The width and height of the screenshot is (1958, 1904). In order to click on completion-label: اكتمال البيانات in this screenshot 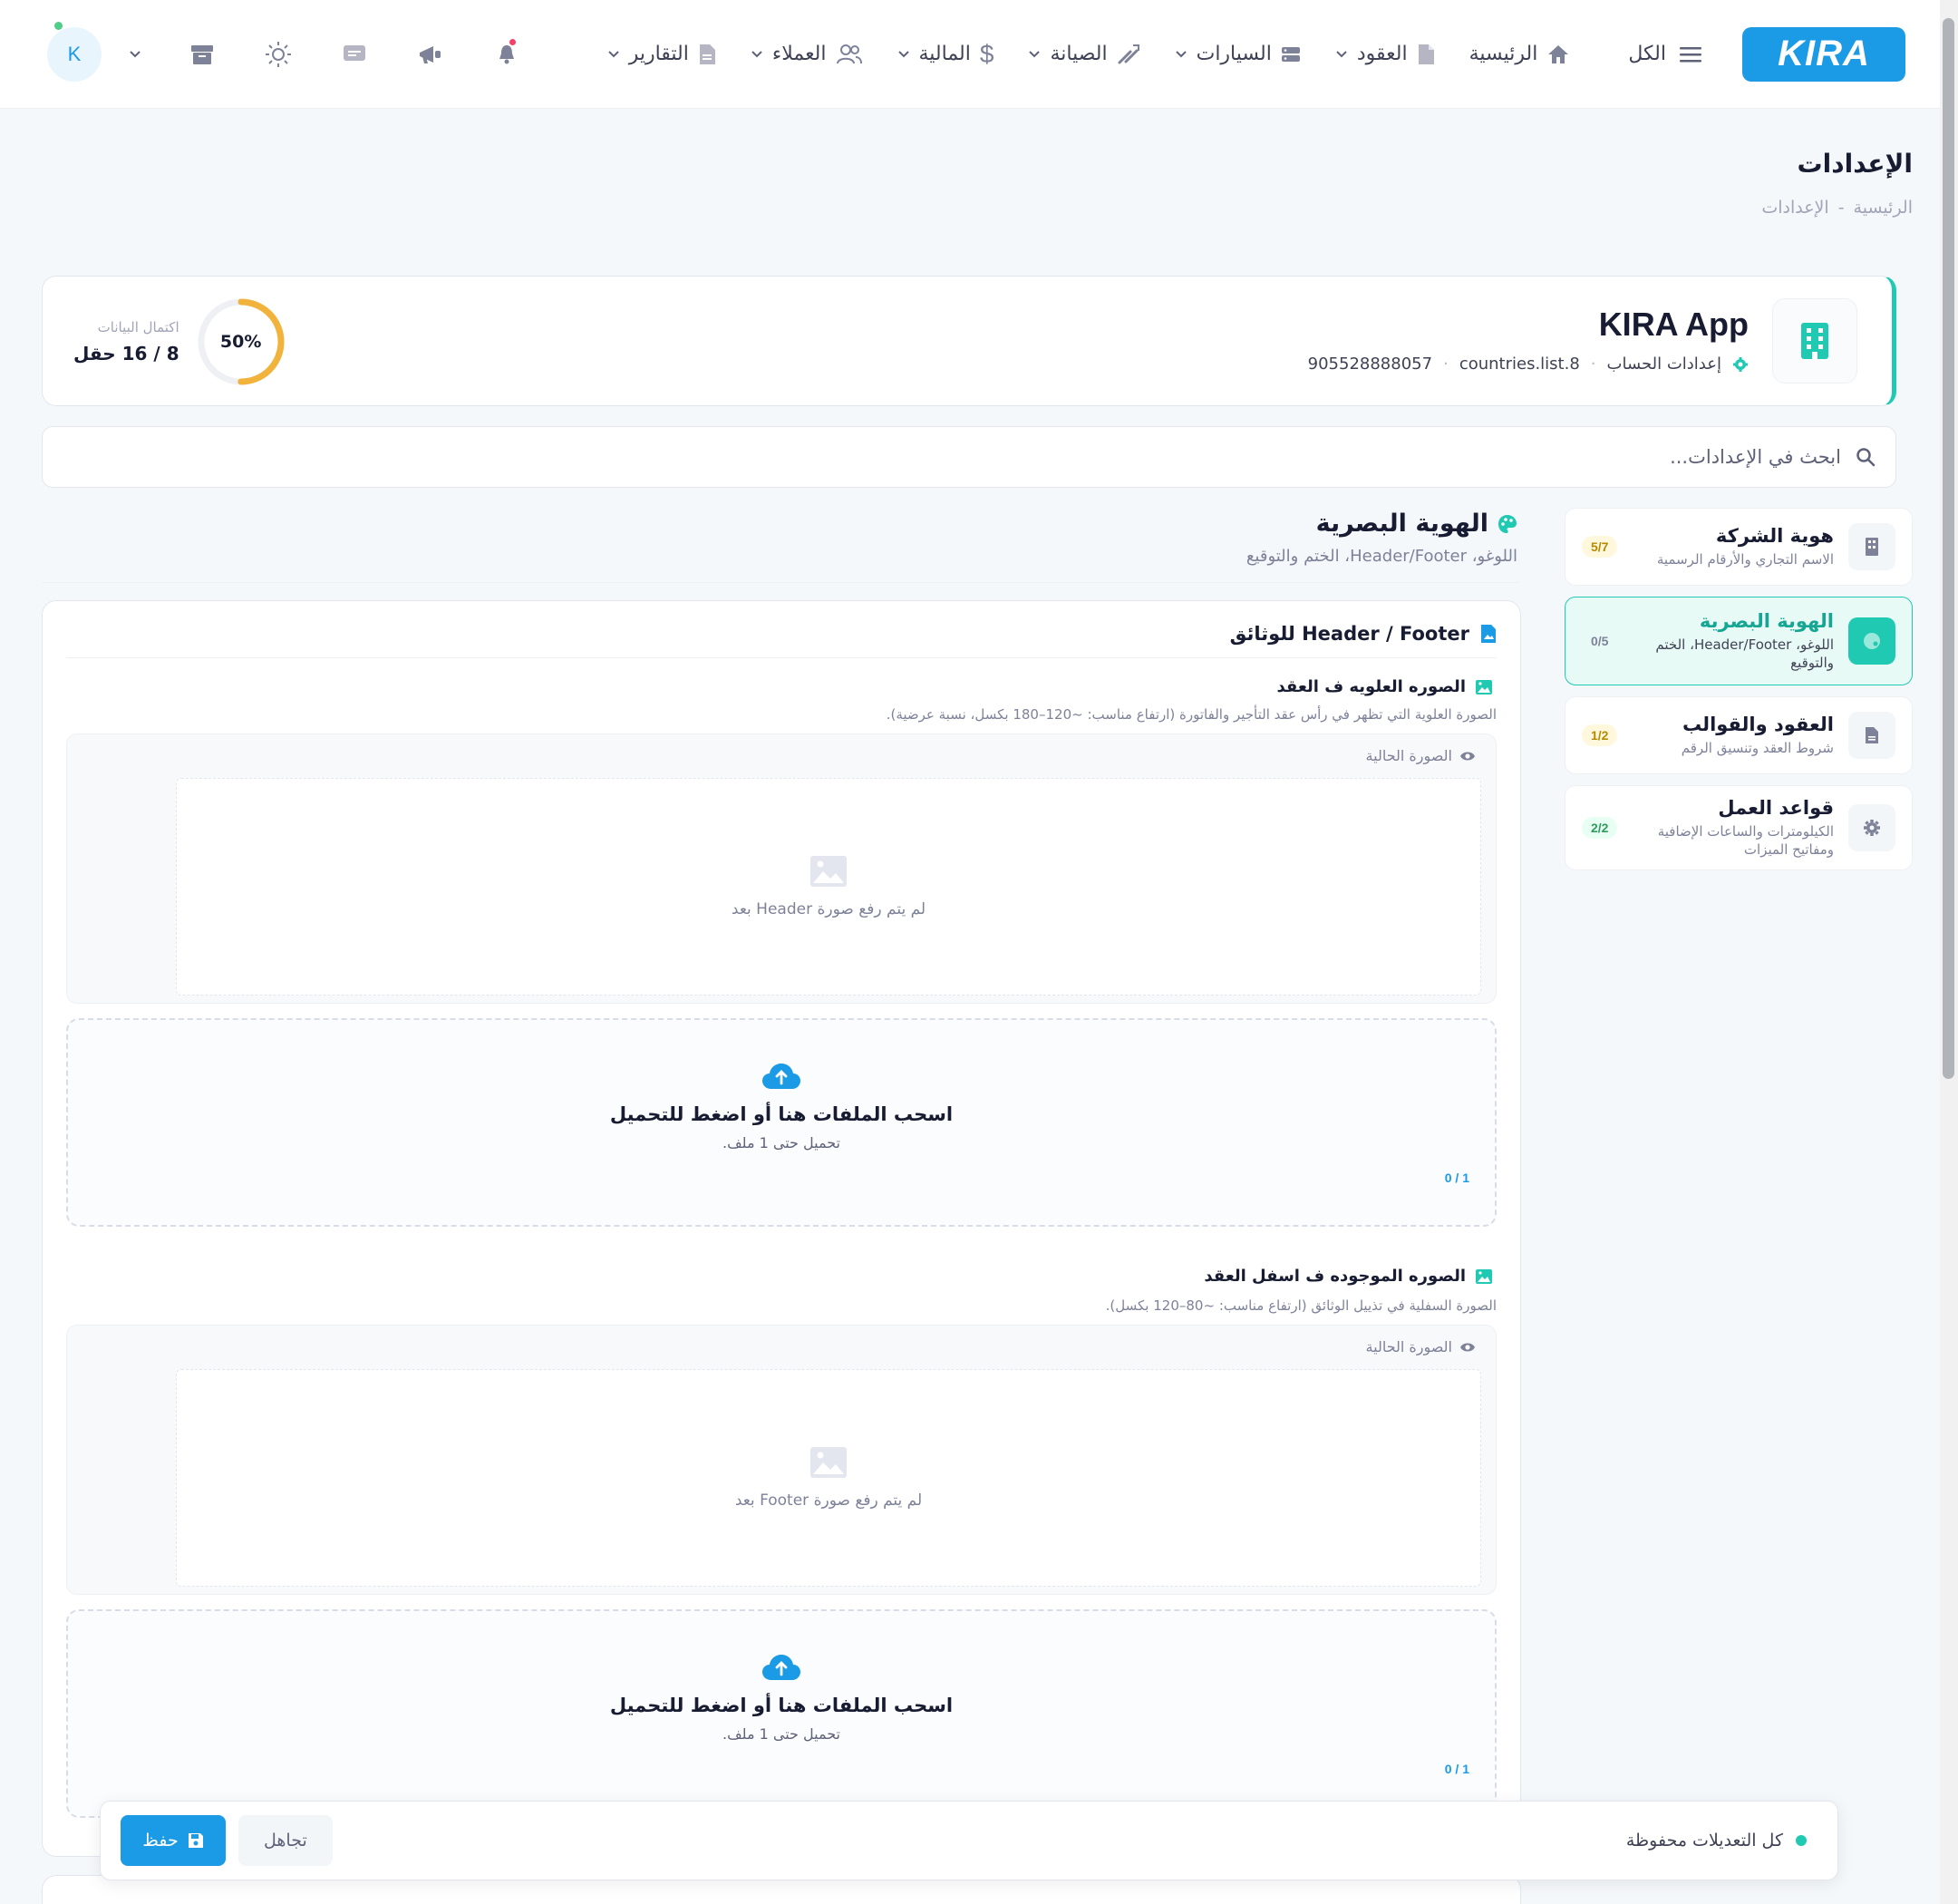, I will do `click(138, 327)`.